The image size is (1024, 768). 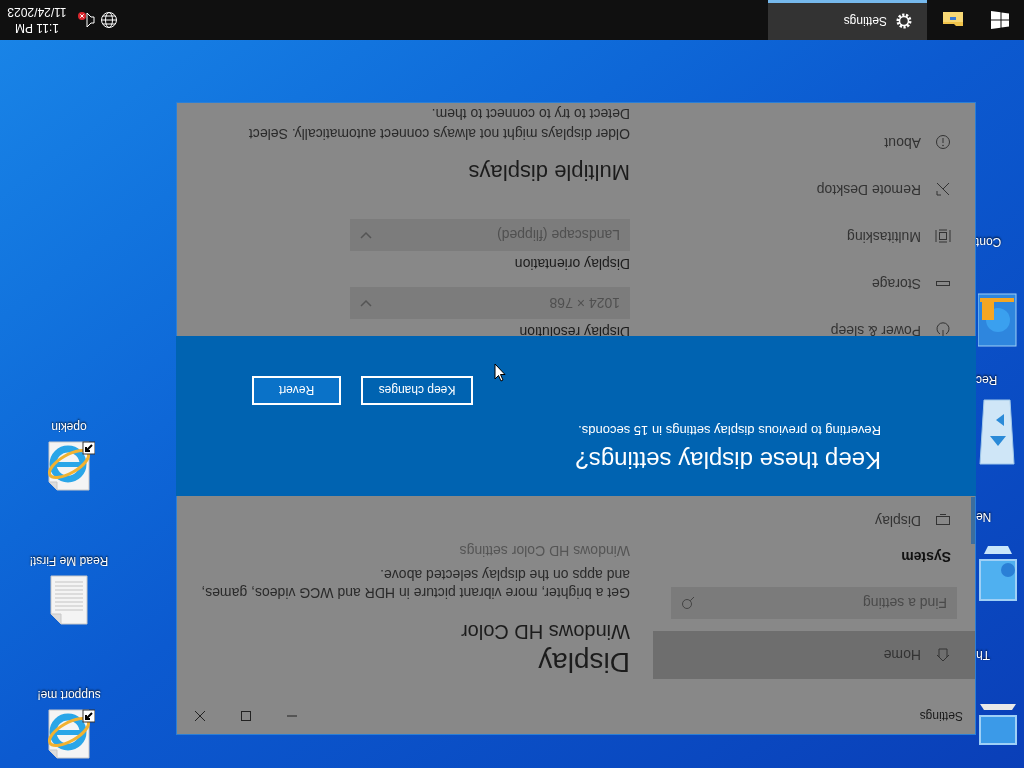 What do you see at coordinates (727, 460) in the screenshot?
I see `dialog-title: Keep these display settings?` at bounding box center [727, 460].